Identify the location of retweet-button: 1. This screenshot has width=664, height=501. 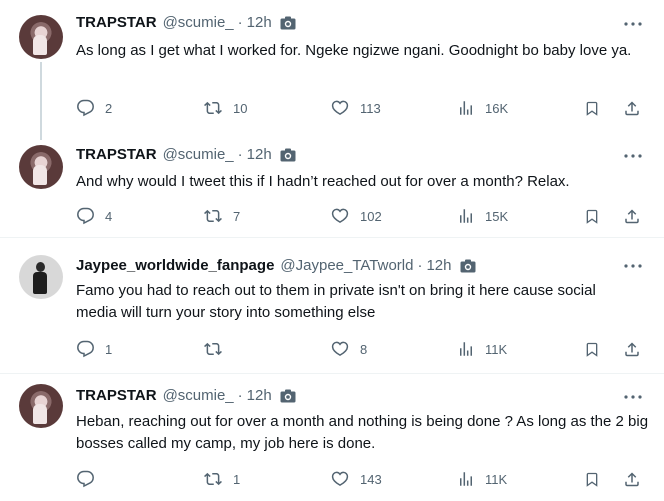
(221, 479).